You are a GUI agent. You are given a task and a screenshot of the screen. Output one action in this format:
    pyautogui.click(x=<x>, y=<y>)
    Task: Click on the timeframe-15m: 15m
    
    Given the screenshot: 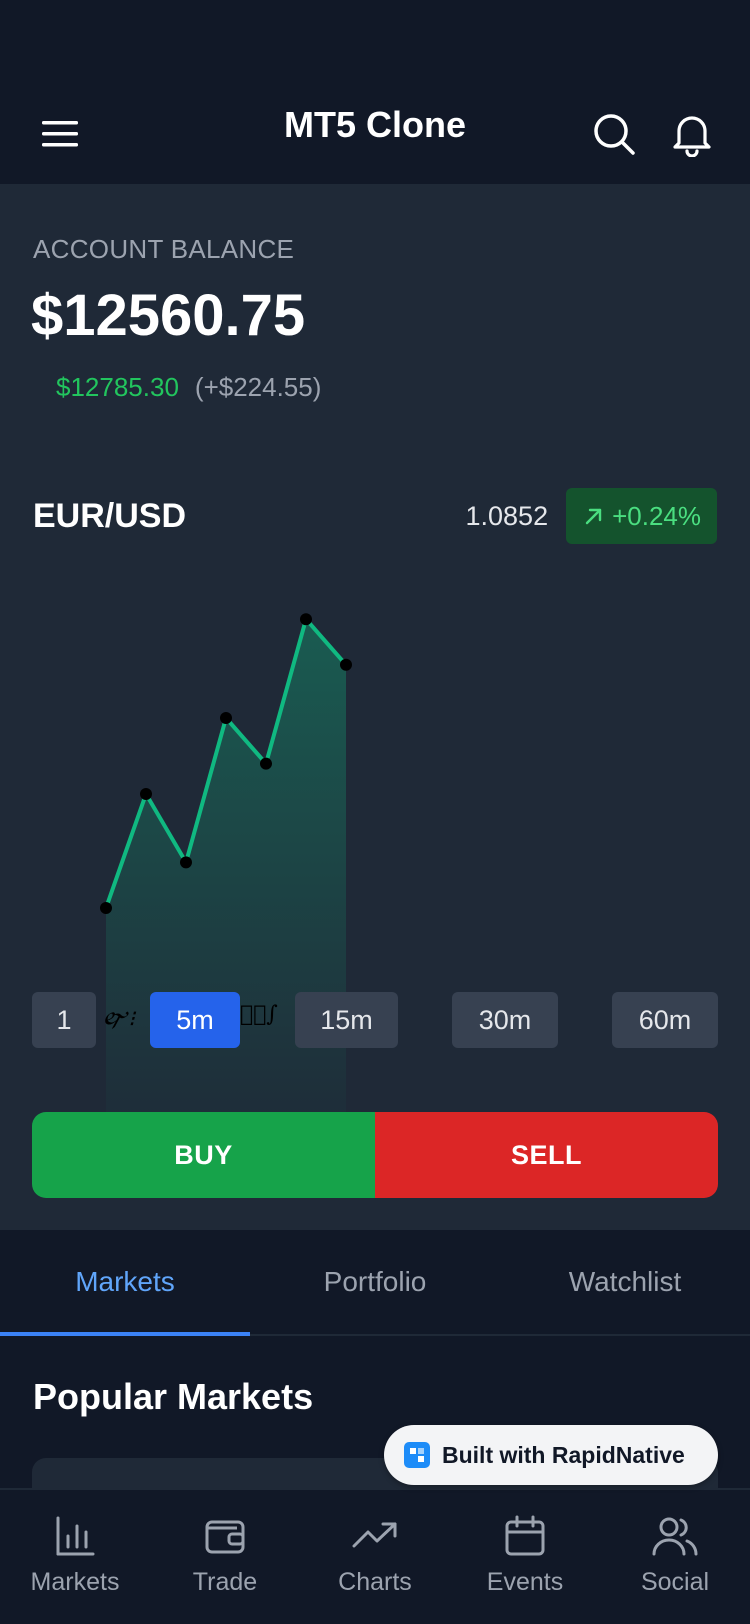 What is the action you would take?
    pyautogui.click(x=346, y=1020)
    